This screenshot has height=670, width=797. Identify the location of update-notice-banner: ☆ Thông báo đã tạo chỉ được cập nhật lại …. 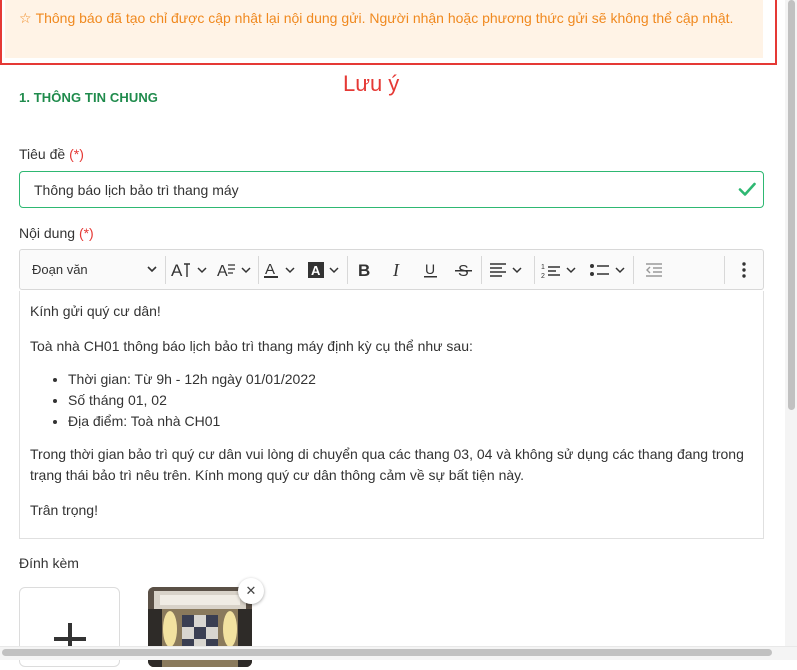
(384, 29).